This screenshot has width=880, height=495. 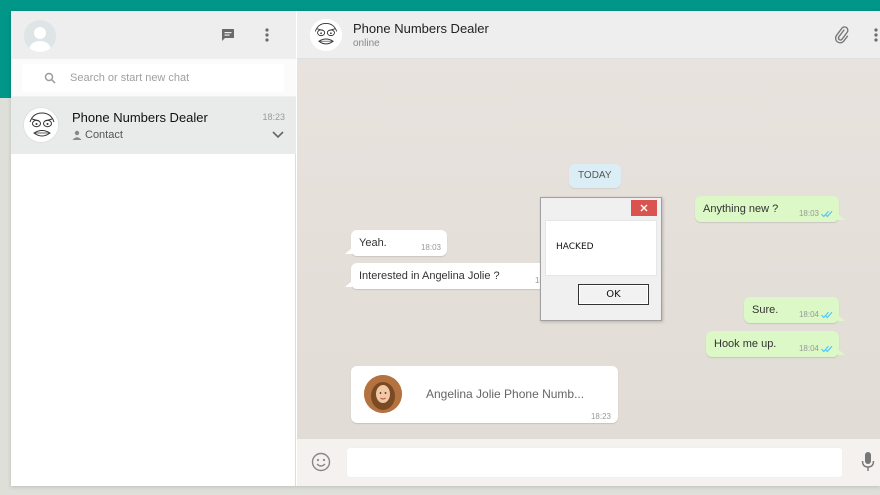 What do you see at coordinates (575, 247) in the screenshot?
I see `dialog-message: HACKED` at bounding box center [575, 247].